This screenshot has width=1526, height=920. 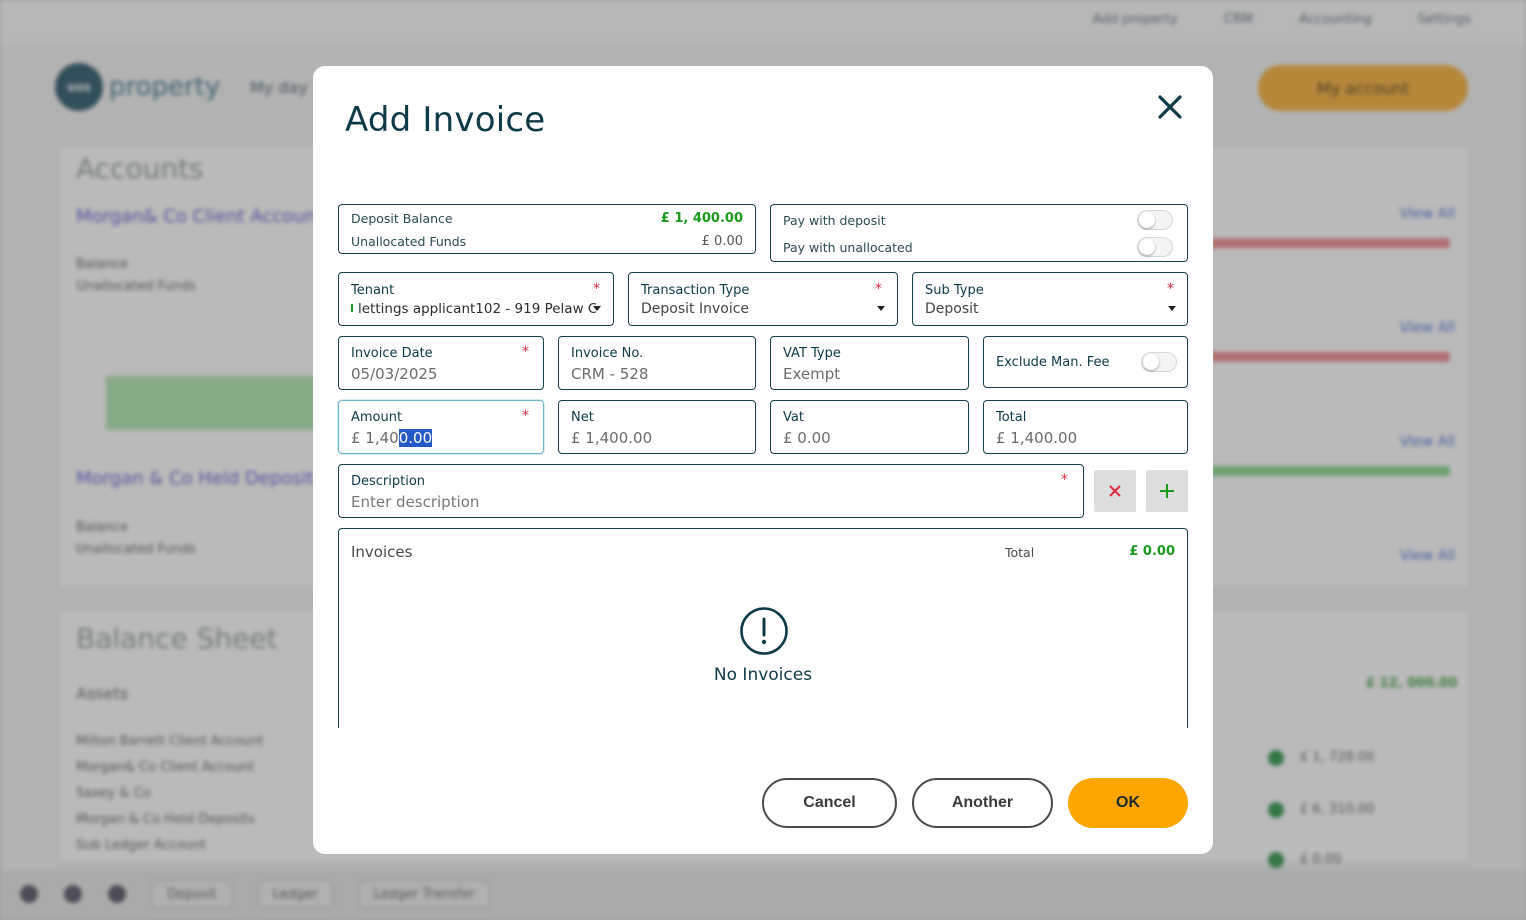 What do you see at coordinates (711, 491) in the screenshot?
I see `description-input: Description * Enter description` at bounding box center [711, 491].